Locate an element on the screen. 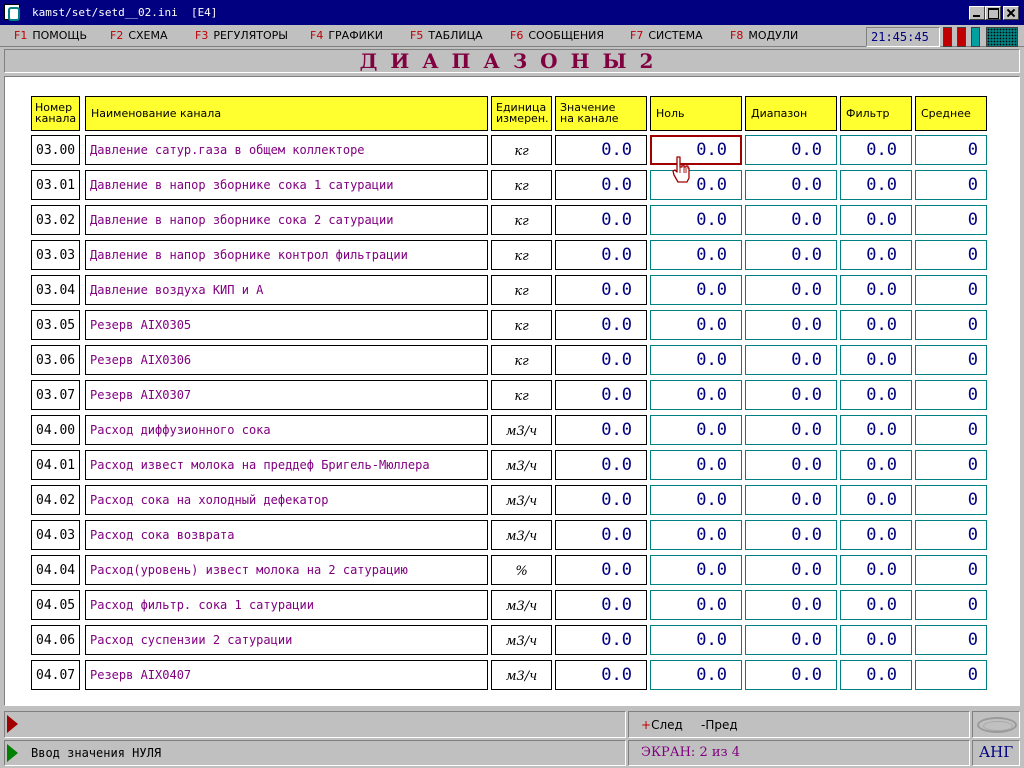 This screenshot has height=768, width=1024. channel-number-cell: 04.02 is located at coordinates (55, 500).